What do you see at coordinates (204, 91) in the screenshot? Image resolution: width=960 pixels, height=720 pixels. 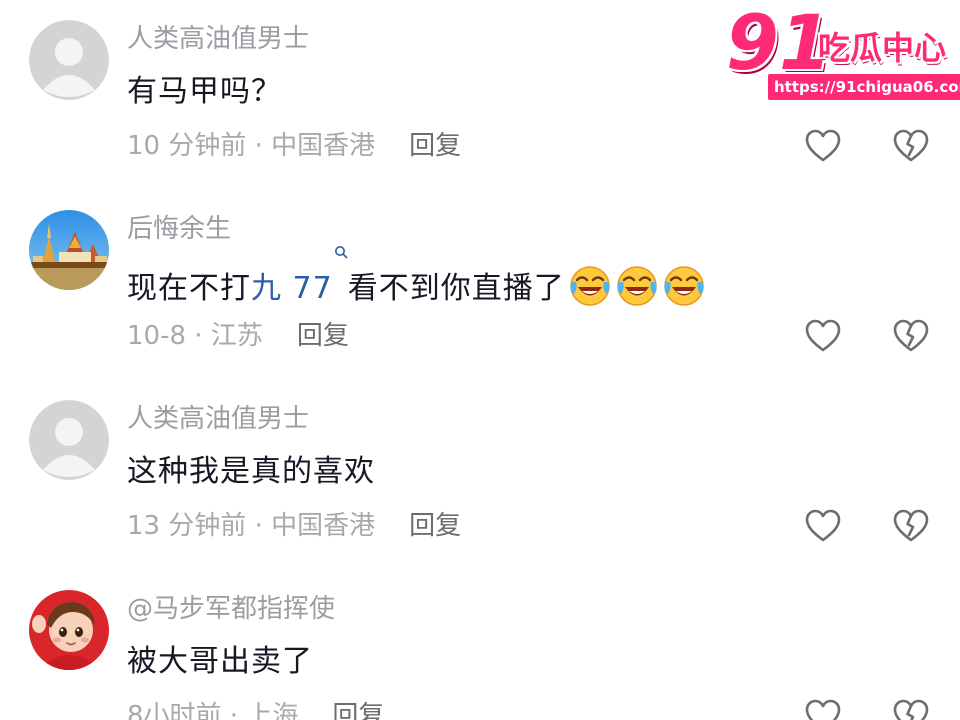 I see `comment-text: 有马甲吗？` at bounding box center [204, 91].